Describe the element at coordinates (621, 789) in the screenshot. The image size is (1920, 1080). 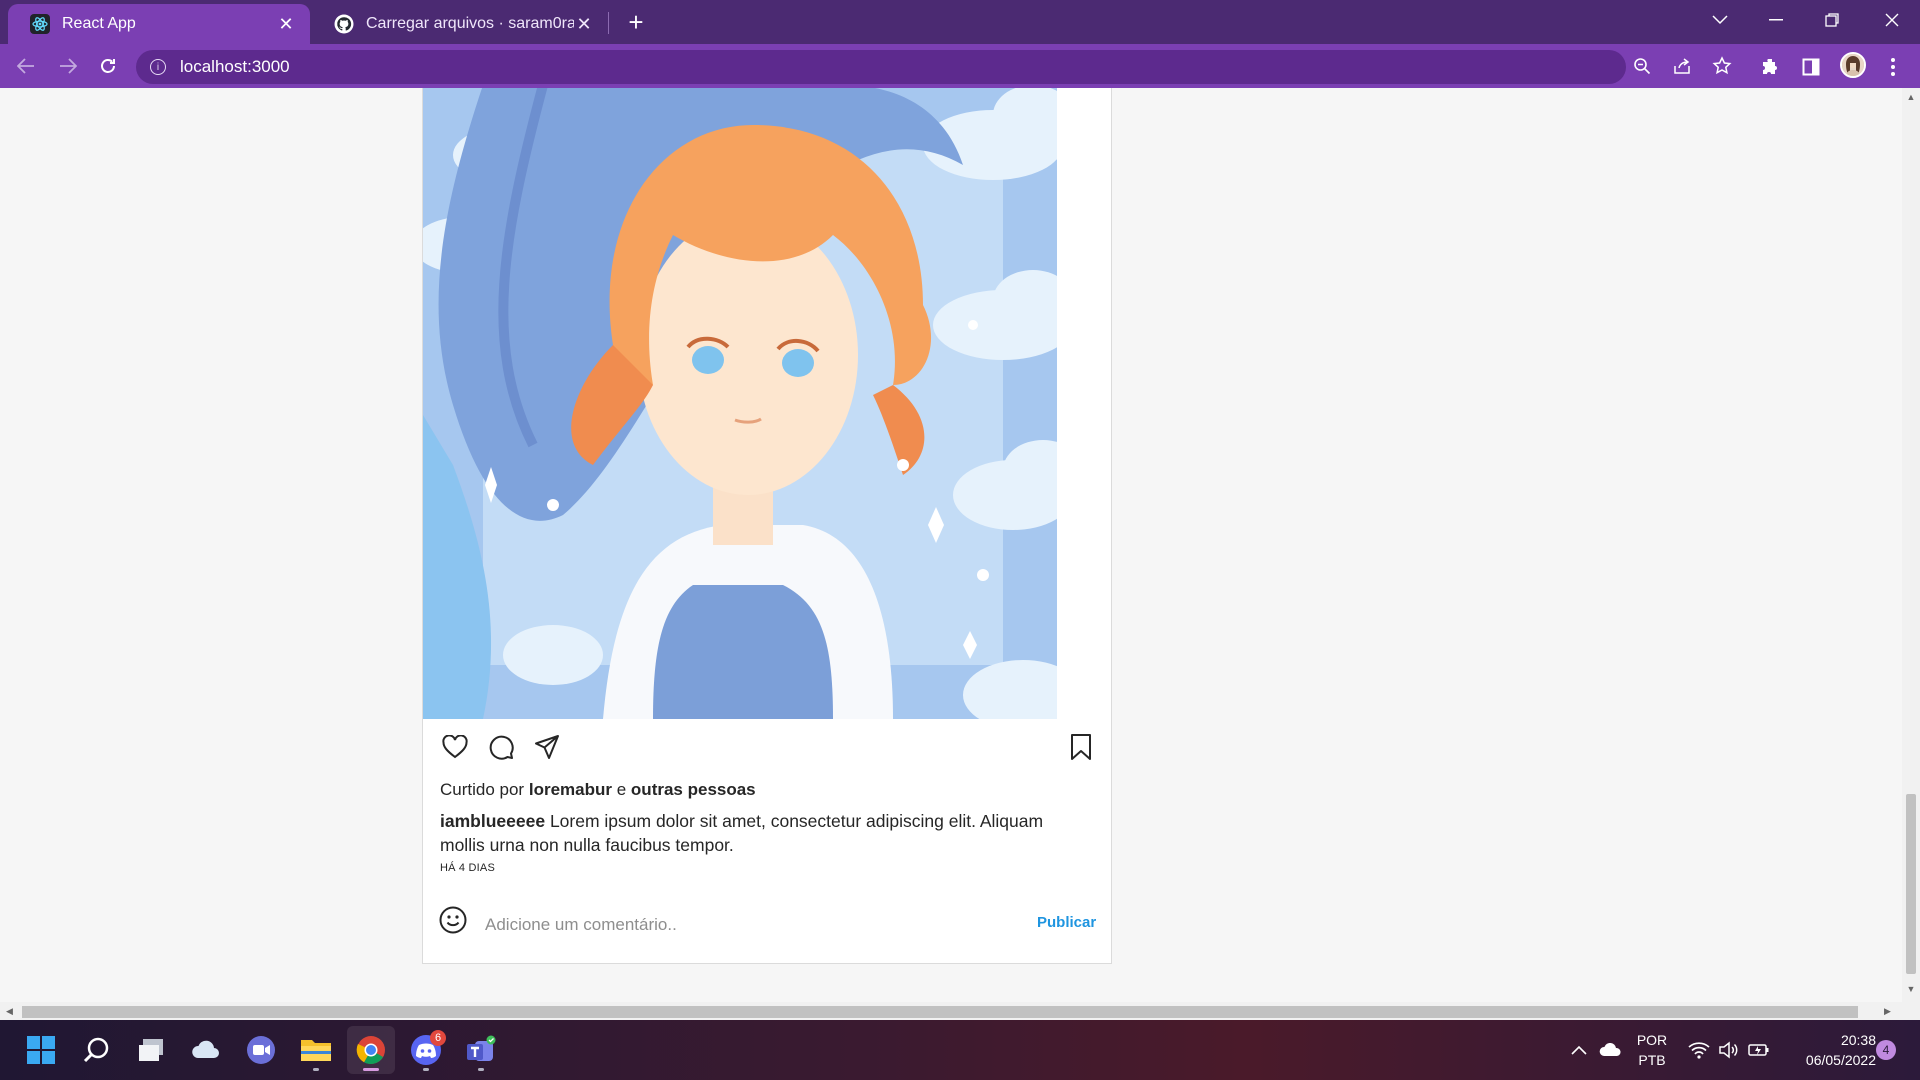
I see `likes-conjunction: e` at that location.